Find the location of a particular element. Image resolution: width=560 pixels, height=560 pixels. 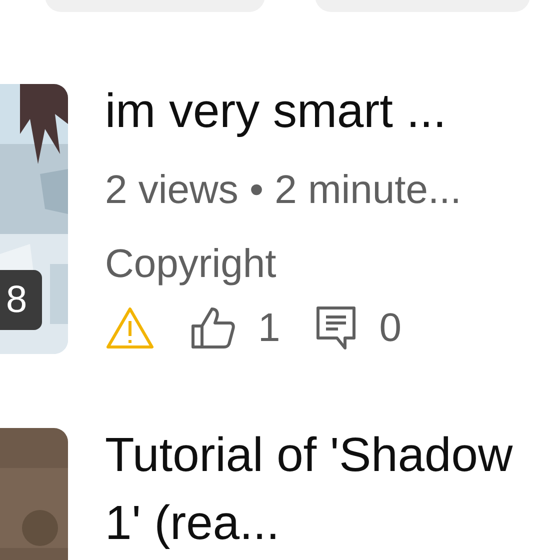

like-count: 1 is located at coordinates (269, 328).